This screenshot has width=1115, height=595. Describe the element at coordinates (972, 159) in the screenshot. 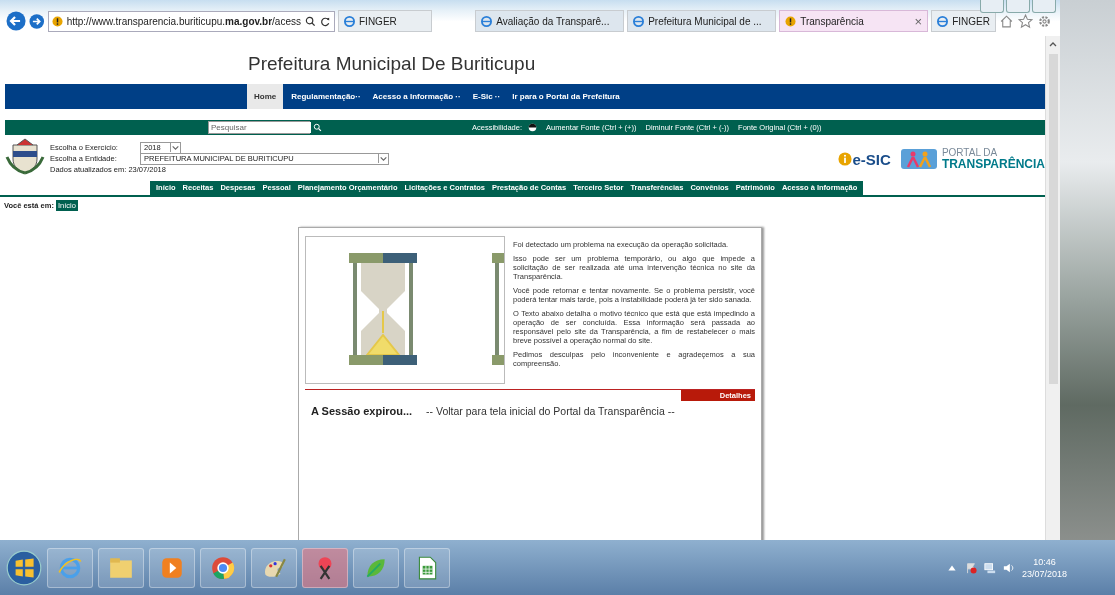

I see `portal-logo: PORTAL DA TRANSPARÊNCIA` at that location.